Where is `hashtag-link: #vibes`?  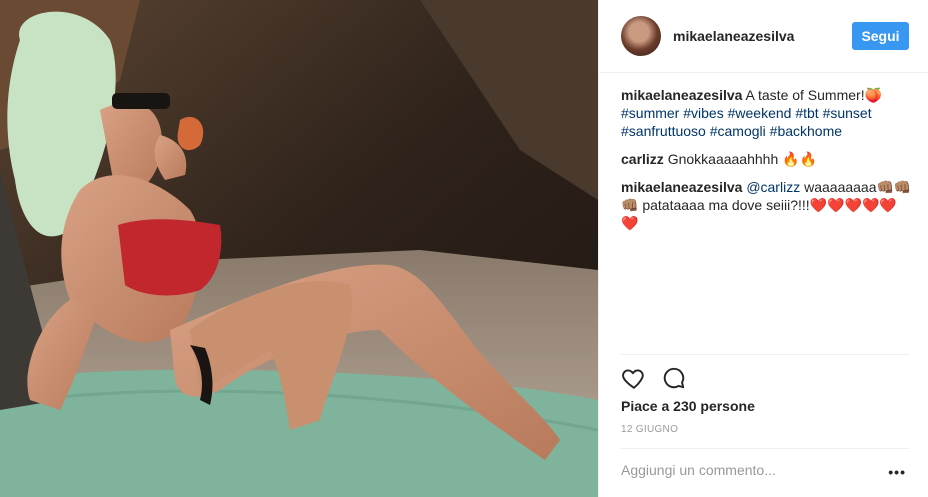 hashtag-link: #vibes is located at coordinates (703, 113).